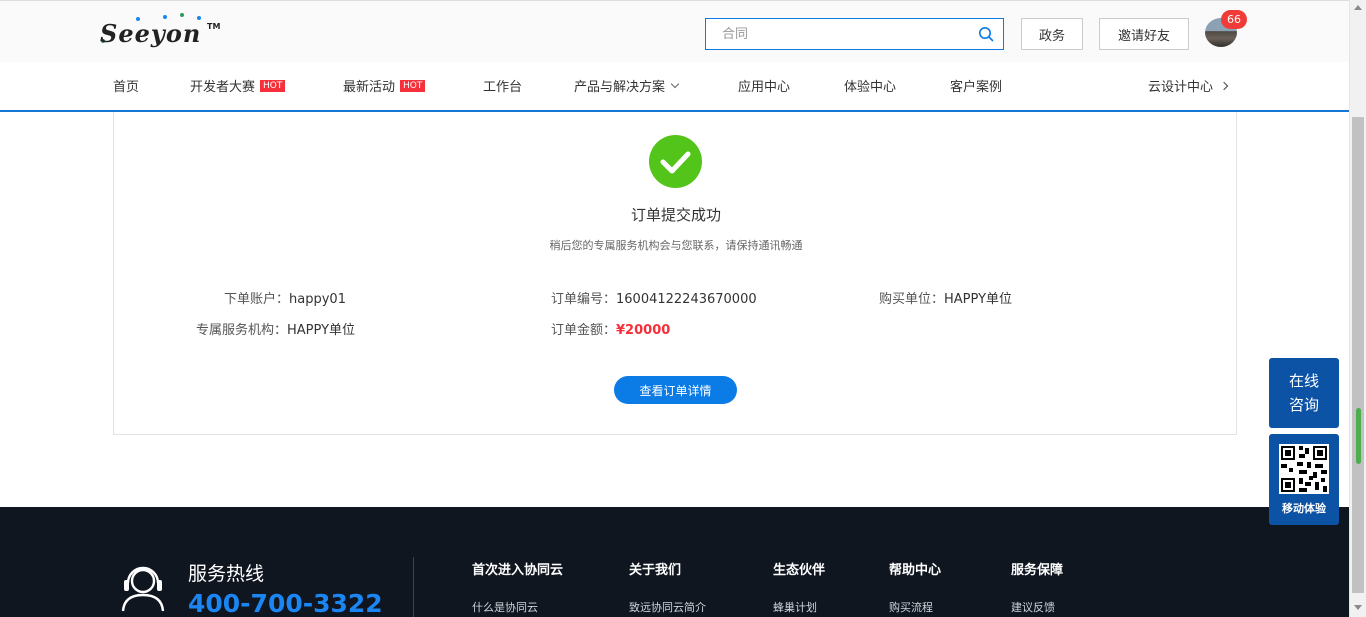 The height and width of the screenshot is (617, 1366). Describe the element at coordinates (1234, 19) in the screenshot. I see `notification-badge: 66` at that location.